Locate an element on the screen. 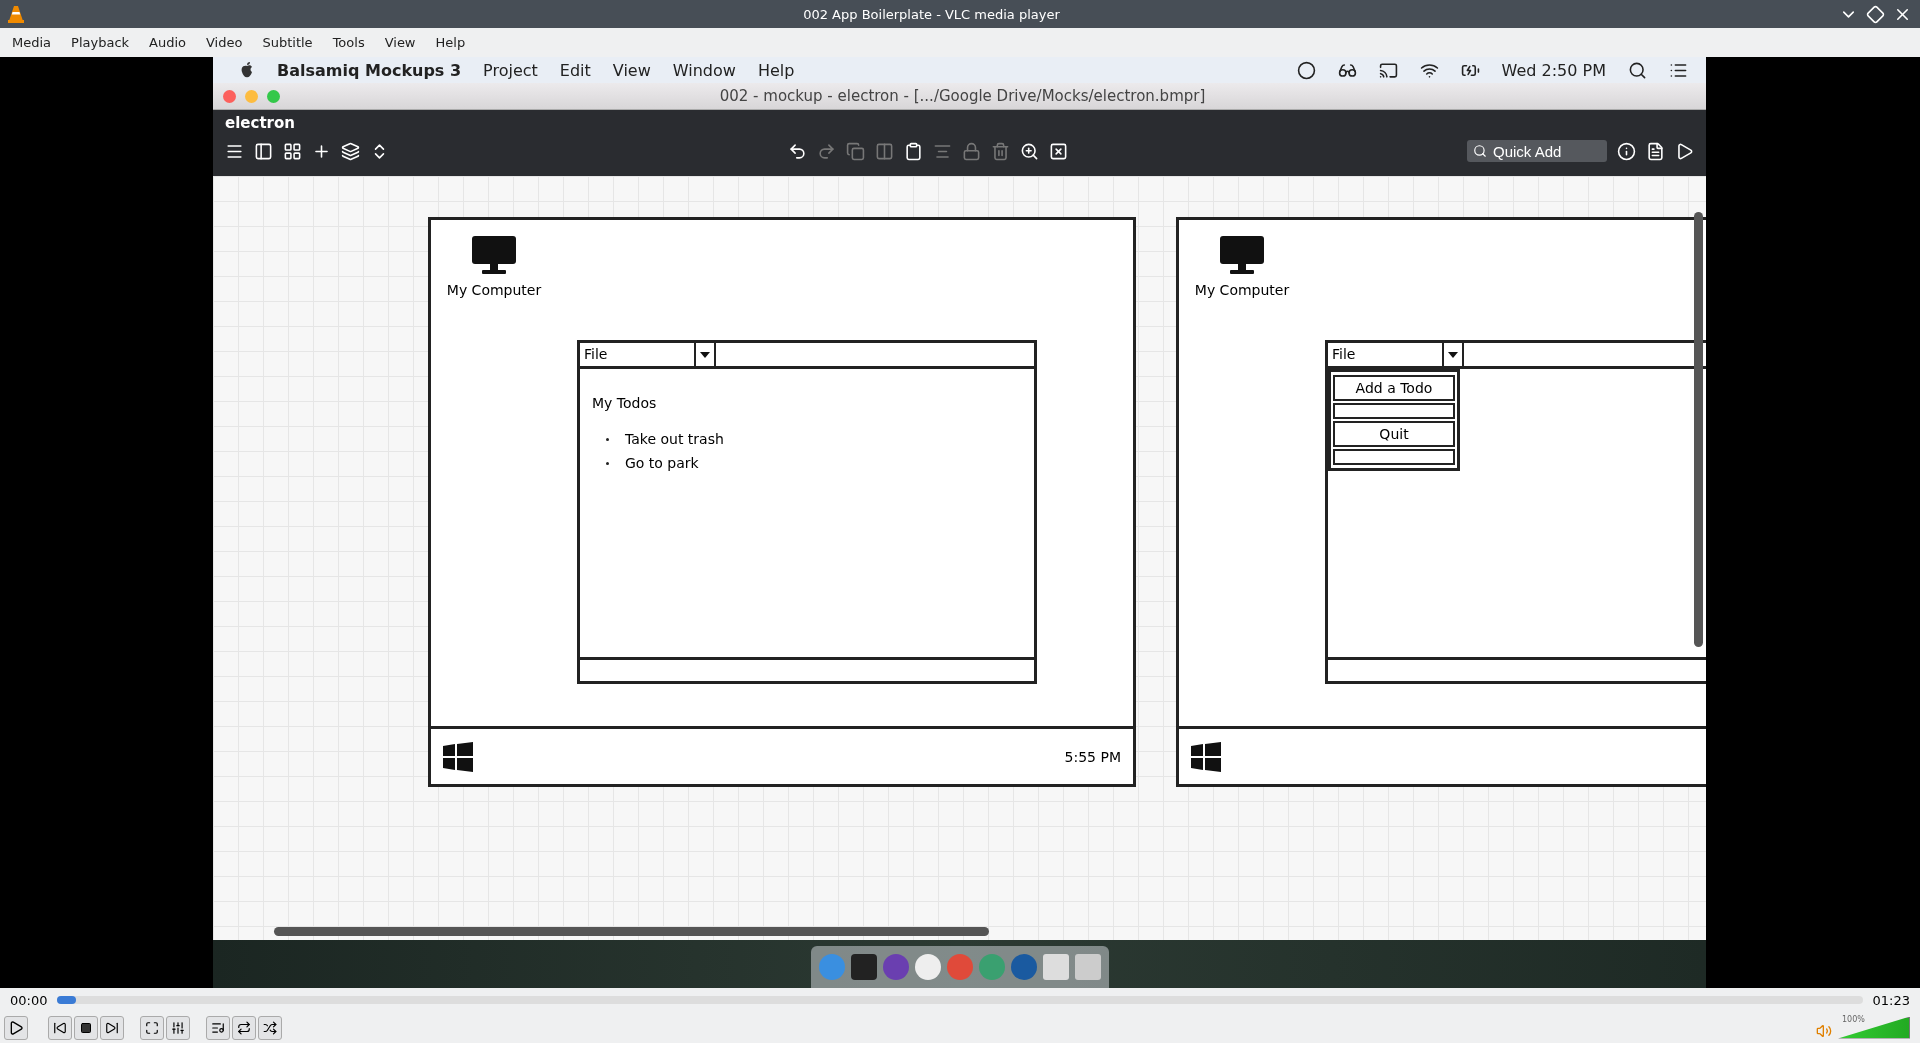 This screenshot has height=1043, width=1920. maximize-button is located at coordinates (1875, 14).